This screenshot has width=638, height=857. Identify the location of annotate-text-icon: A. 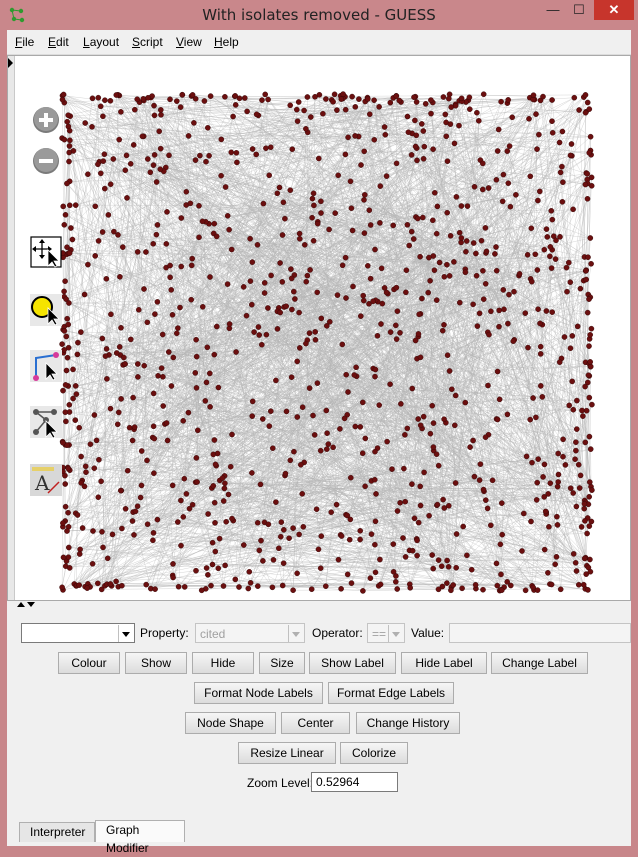
(46, 480).